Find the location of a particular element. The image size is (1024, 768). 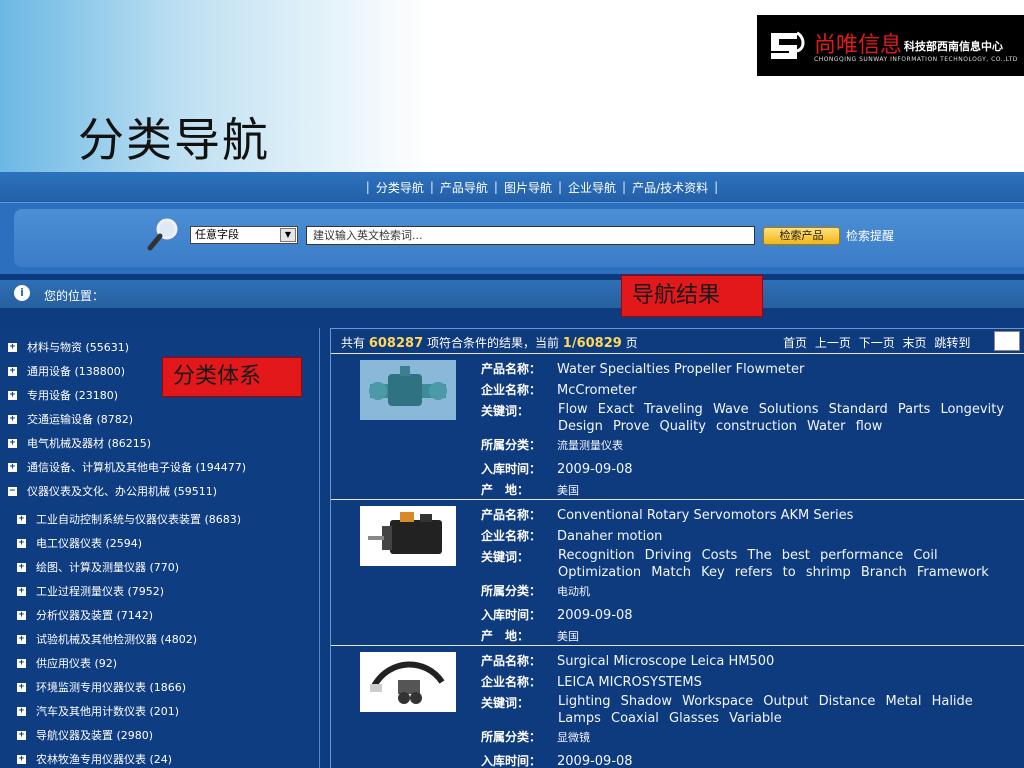

category-item: + 通用设备 (138800) is located at coordinates (66, 371).